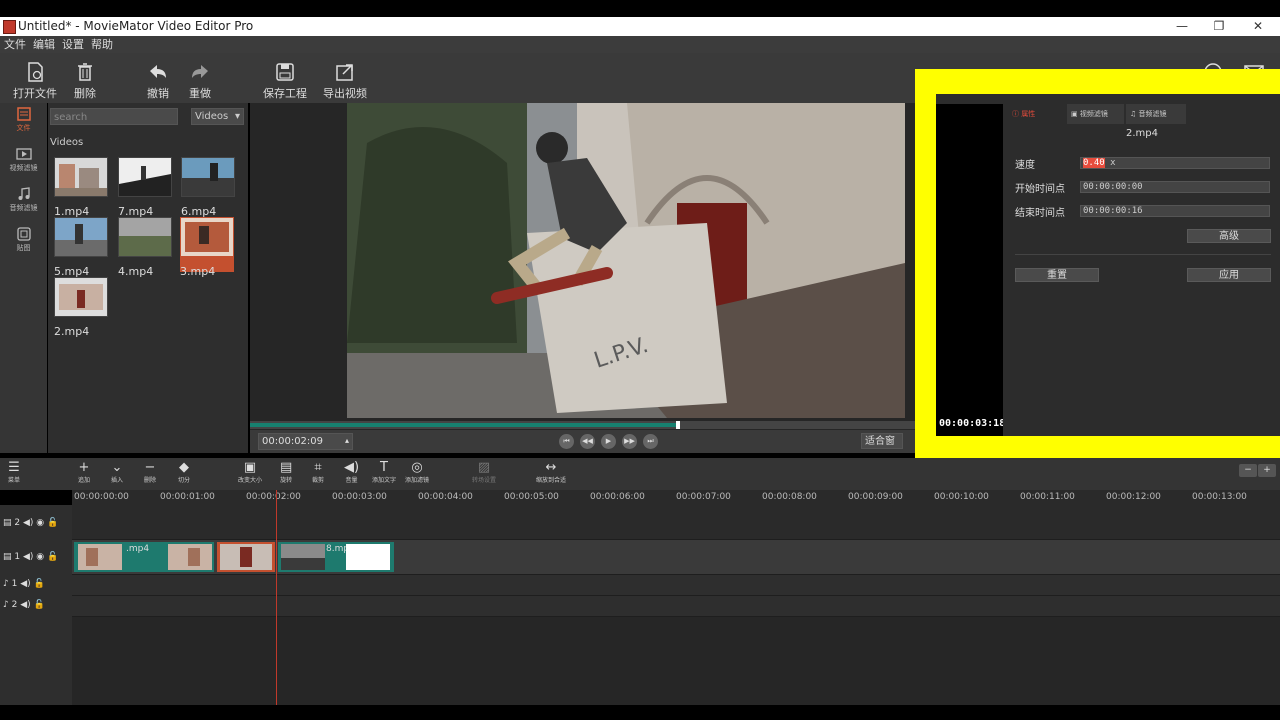 Image resolution: width=1280 pixels, height=720 pixels. I want to click on rotate-button: ▤ 旋转, so click(286, 472).